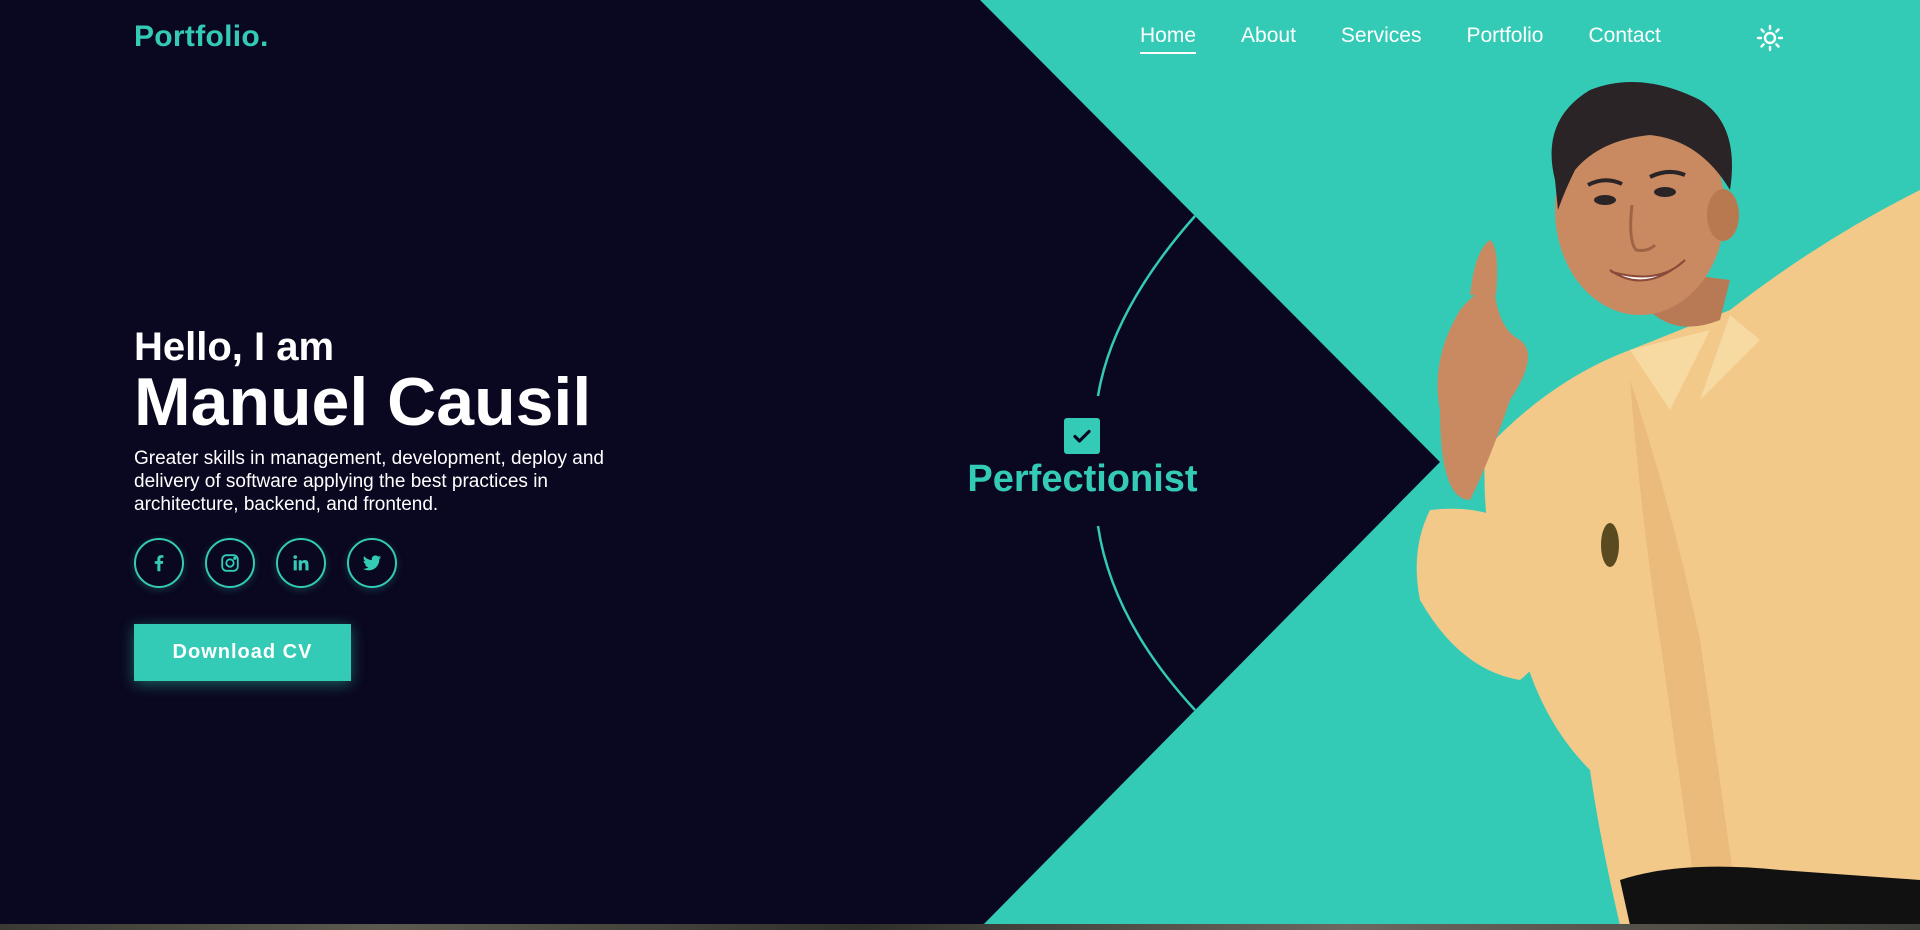 The width and height of the screenshot is (1920, 930). Describe the element at coordinates (372, 563) in the screenshot. I see `twitter-icon` at that location.